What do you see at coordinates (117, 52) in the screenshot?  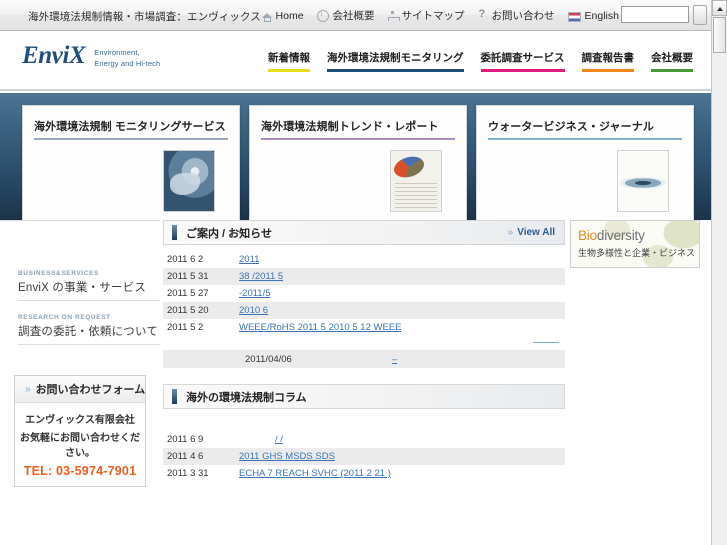 I see `logo-tagline-line1: Environment,` at bounding box center [117, 52].